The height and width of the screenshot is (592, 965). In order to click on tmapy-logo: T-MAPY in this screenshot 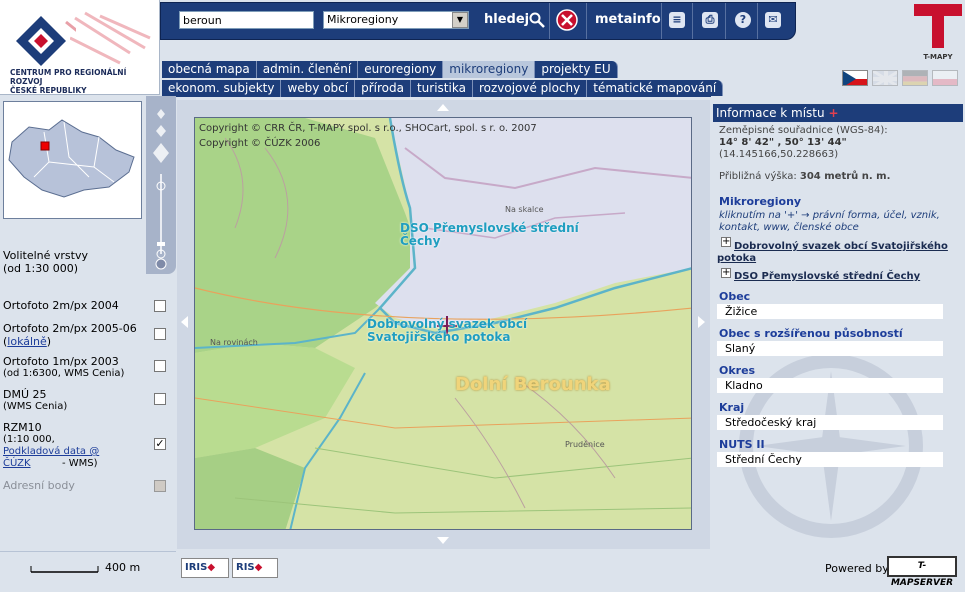, I will do `click(938, 32)`.